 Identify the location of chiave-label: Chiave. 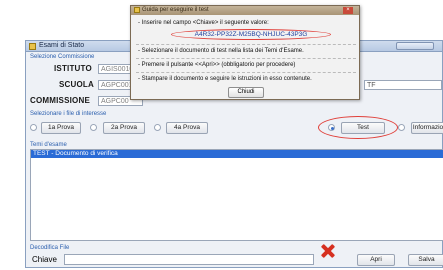
(44, 259).